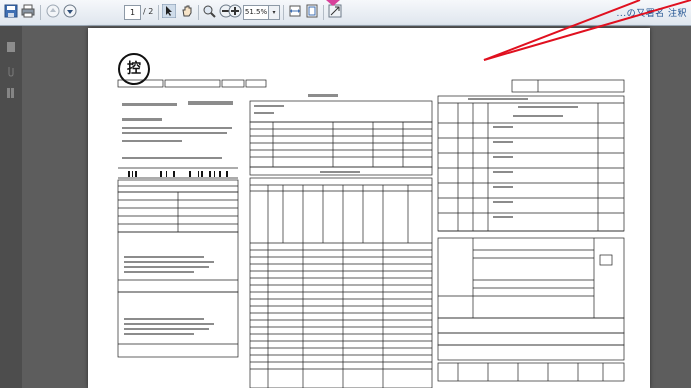 The height and width of the screenshot is (388, 691). I want to click on bookmarks-panel-icon, so click(11, 91).